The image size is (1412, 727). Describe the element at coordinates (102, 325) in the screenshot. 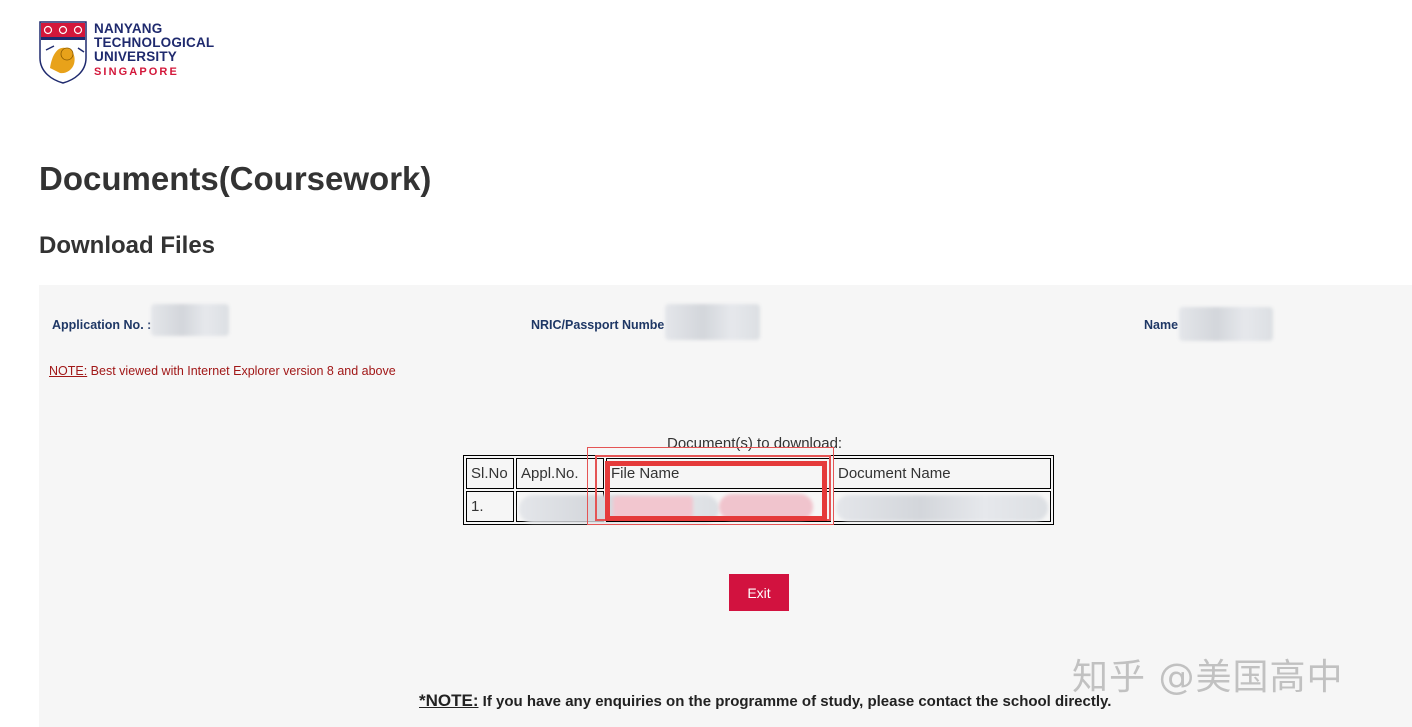

I see `application-no-label: Application No. :` at that location.